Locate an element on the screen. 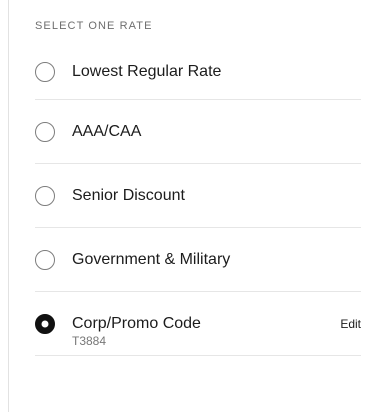  rate-option-label: Government & Military is located at coordinates (151, 259).